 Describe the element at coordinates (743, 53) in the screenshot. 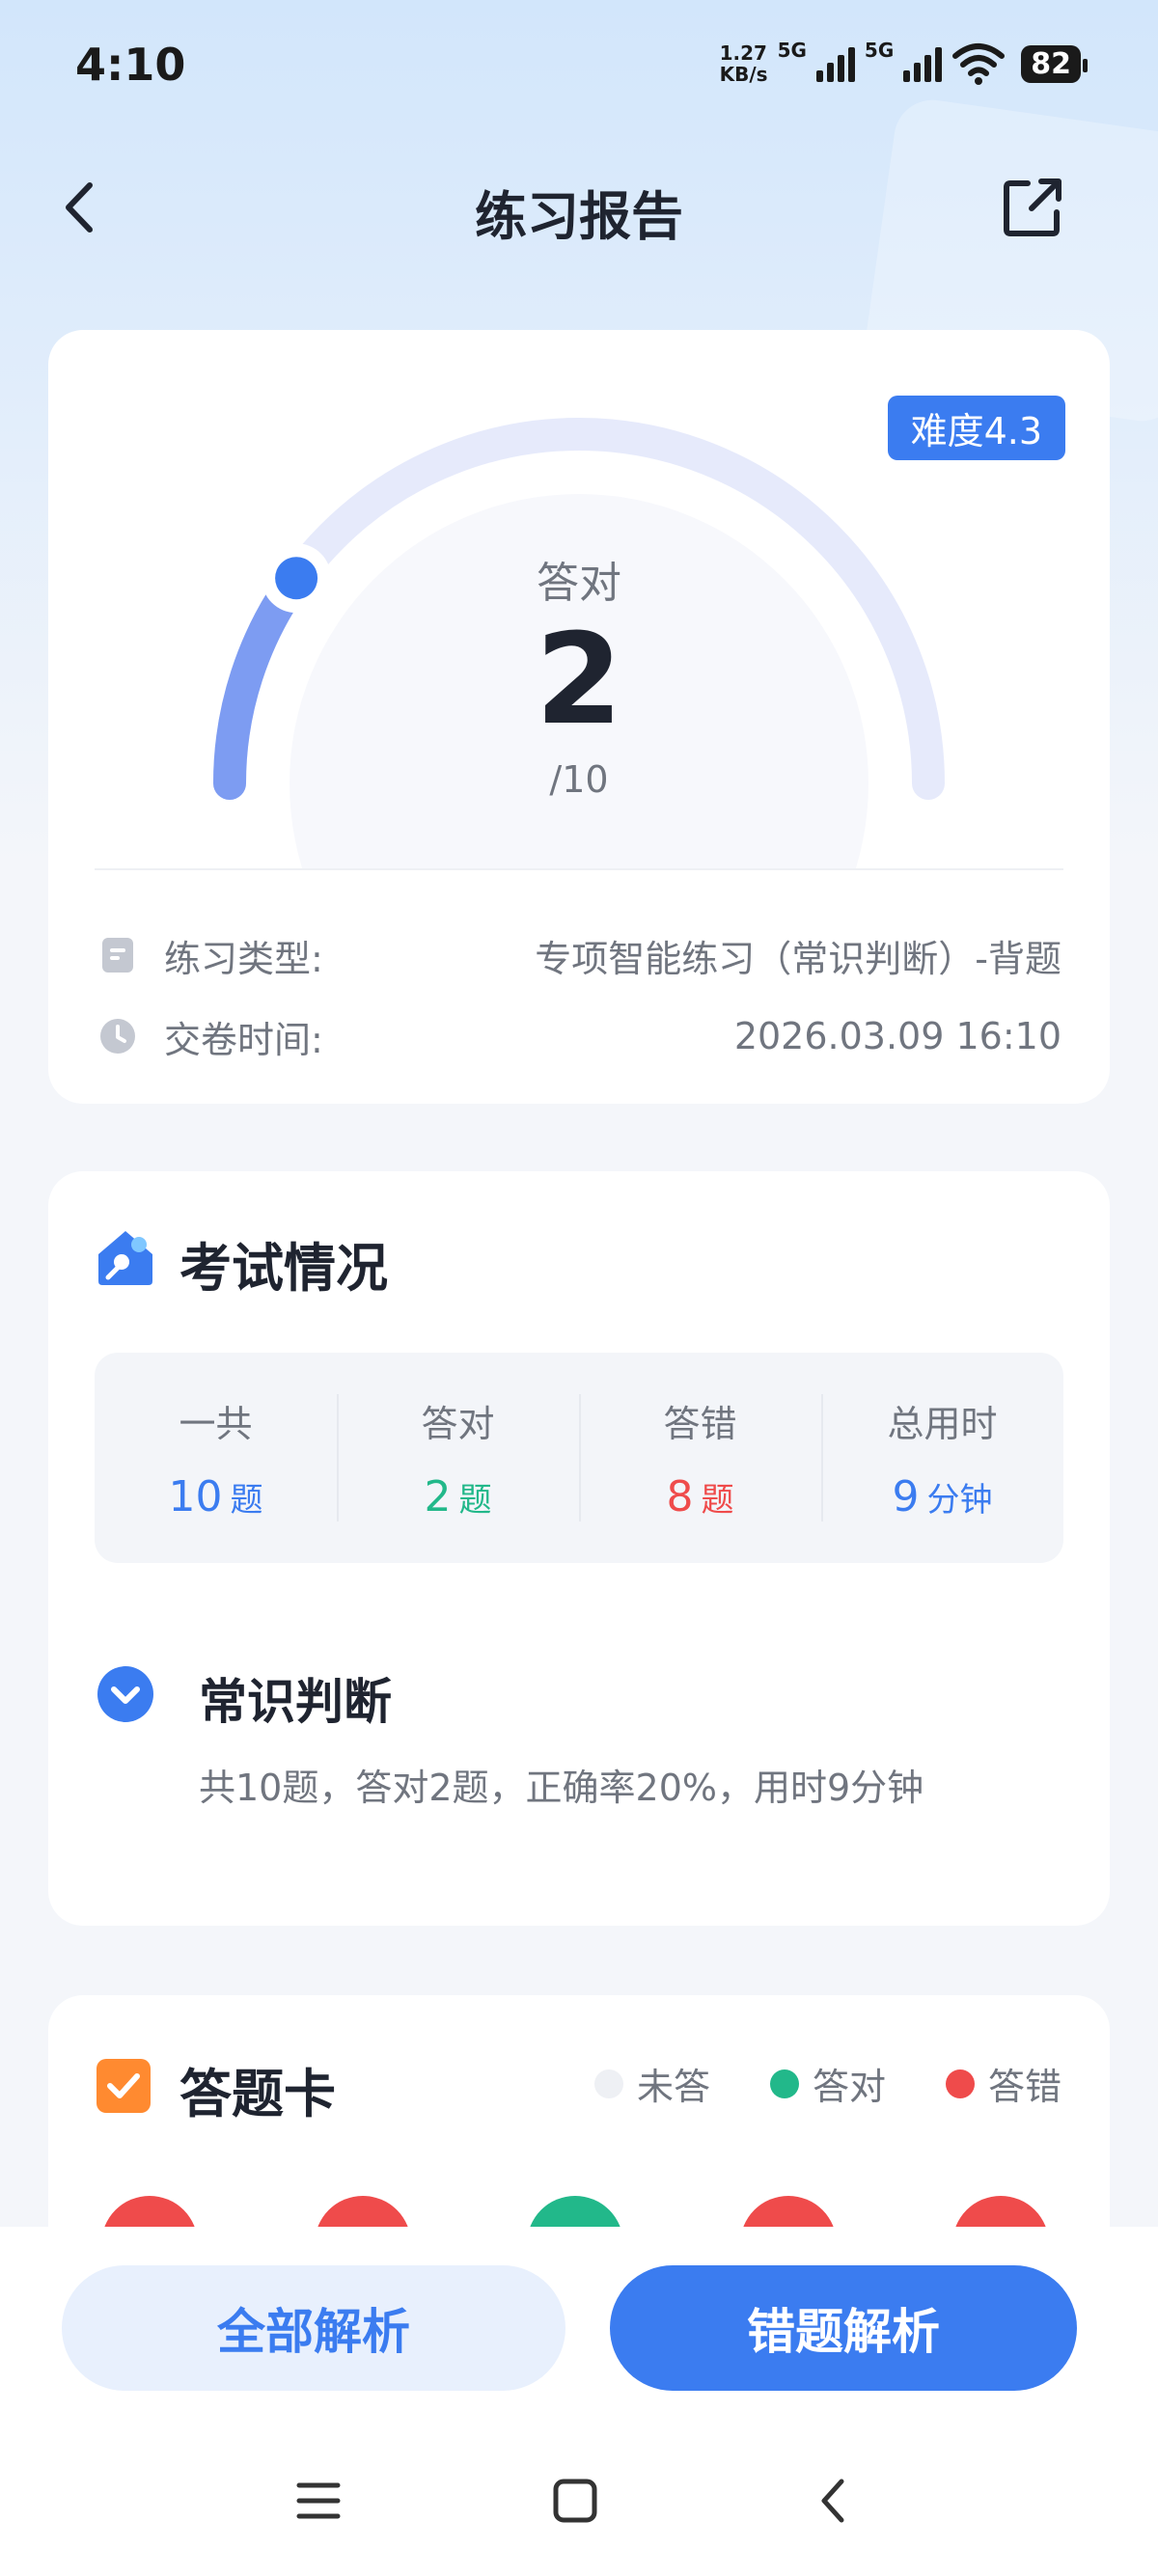

I see `speed-value: 1.27` at that location.